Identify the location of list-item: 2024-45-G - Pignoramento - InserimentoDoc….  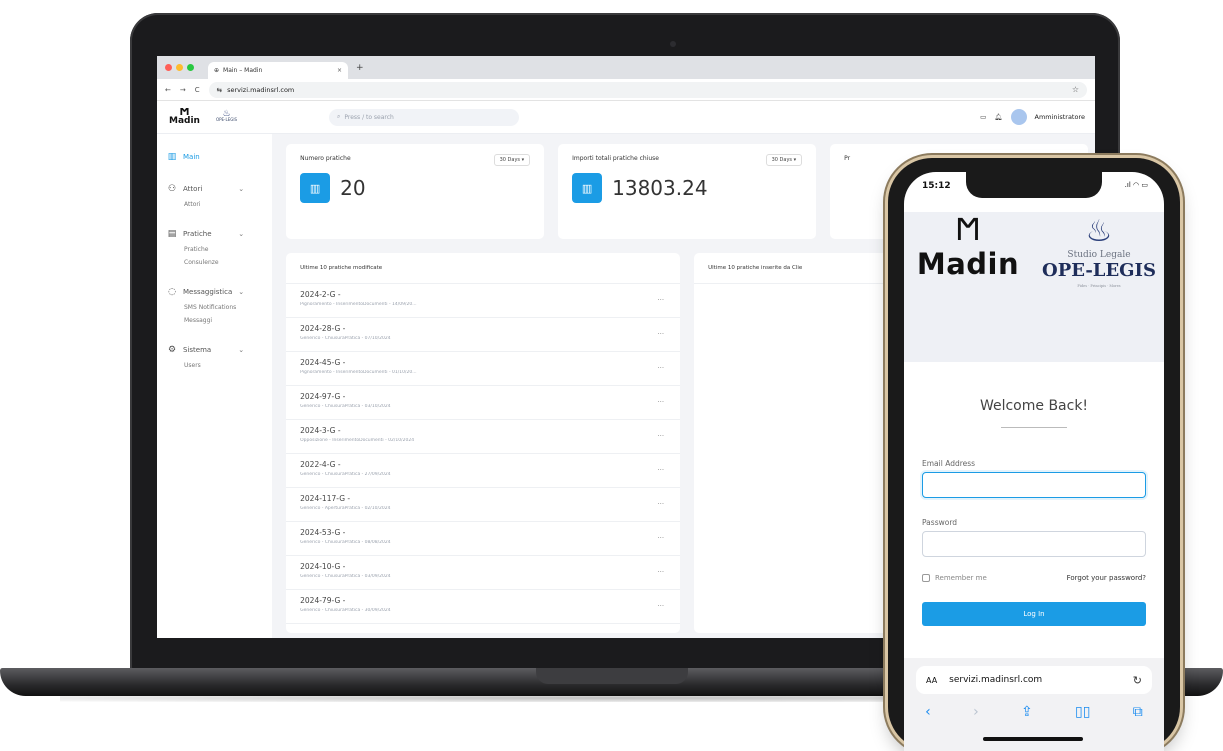
(483, 369).